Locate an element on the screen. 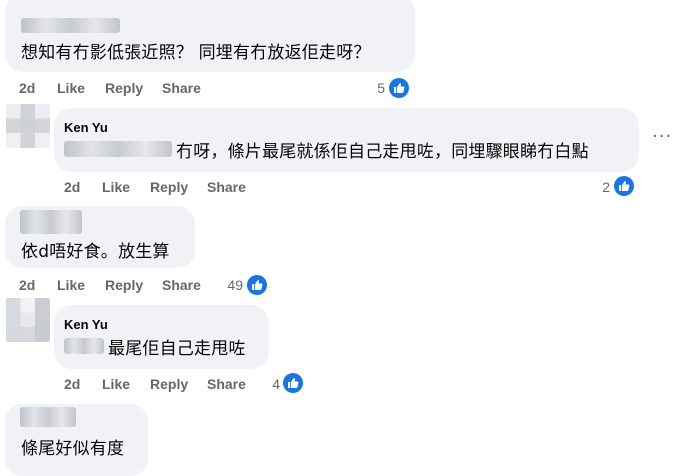 The height and width of the screenshot is (476, 678). comment-text: 最尾佢自己走甩咗 is located at coordinates (177, 349).